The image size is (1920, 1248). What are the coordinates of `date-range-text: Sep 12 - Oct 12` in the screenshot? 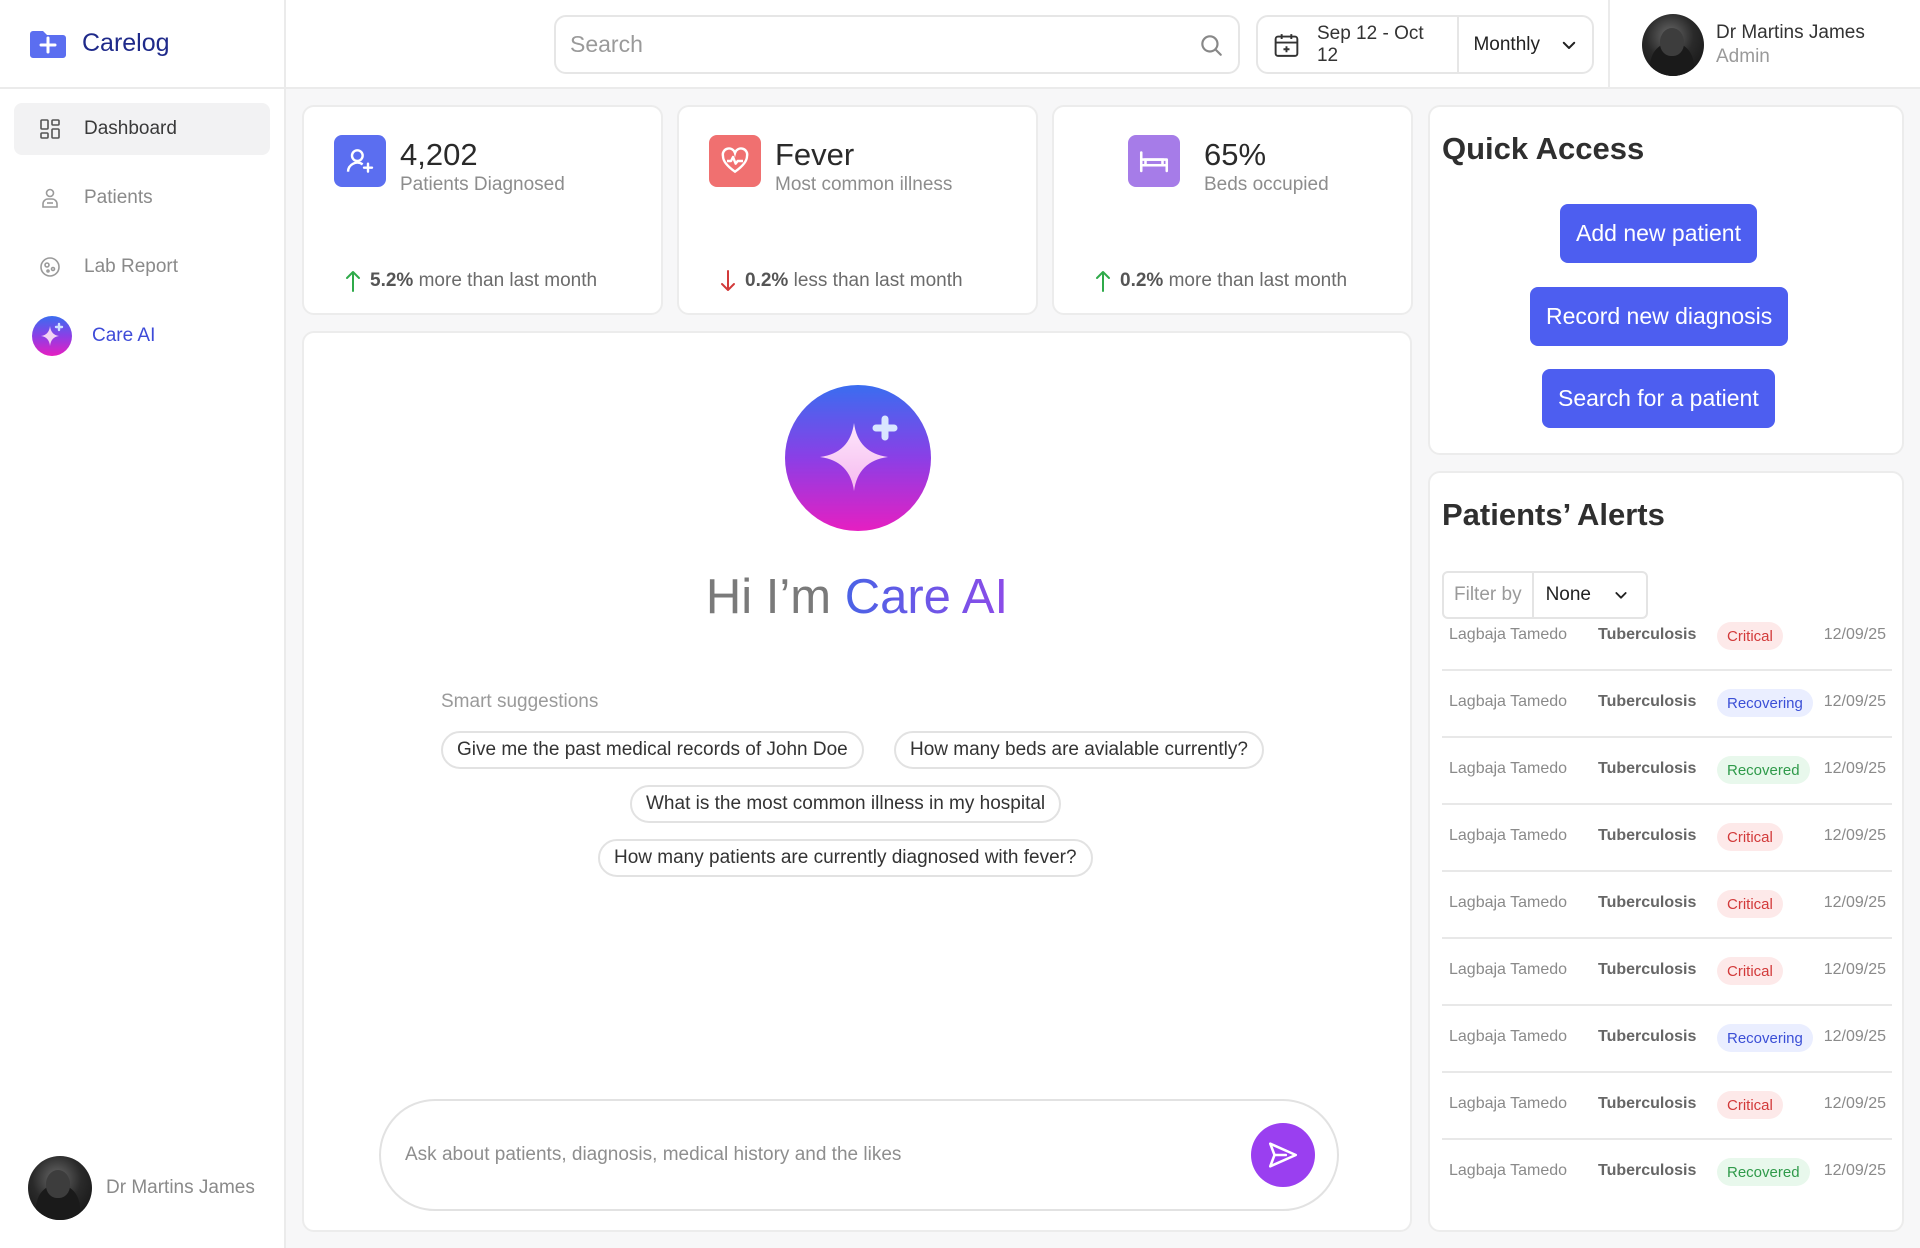 It's located at (1370, 44).